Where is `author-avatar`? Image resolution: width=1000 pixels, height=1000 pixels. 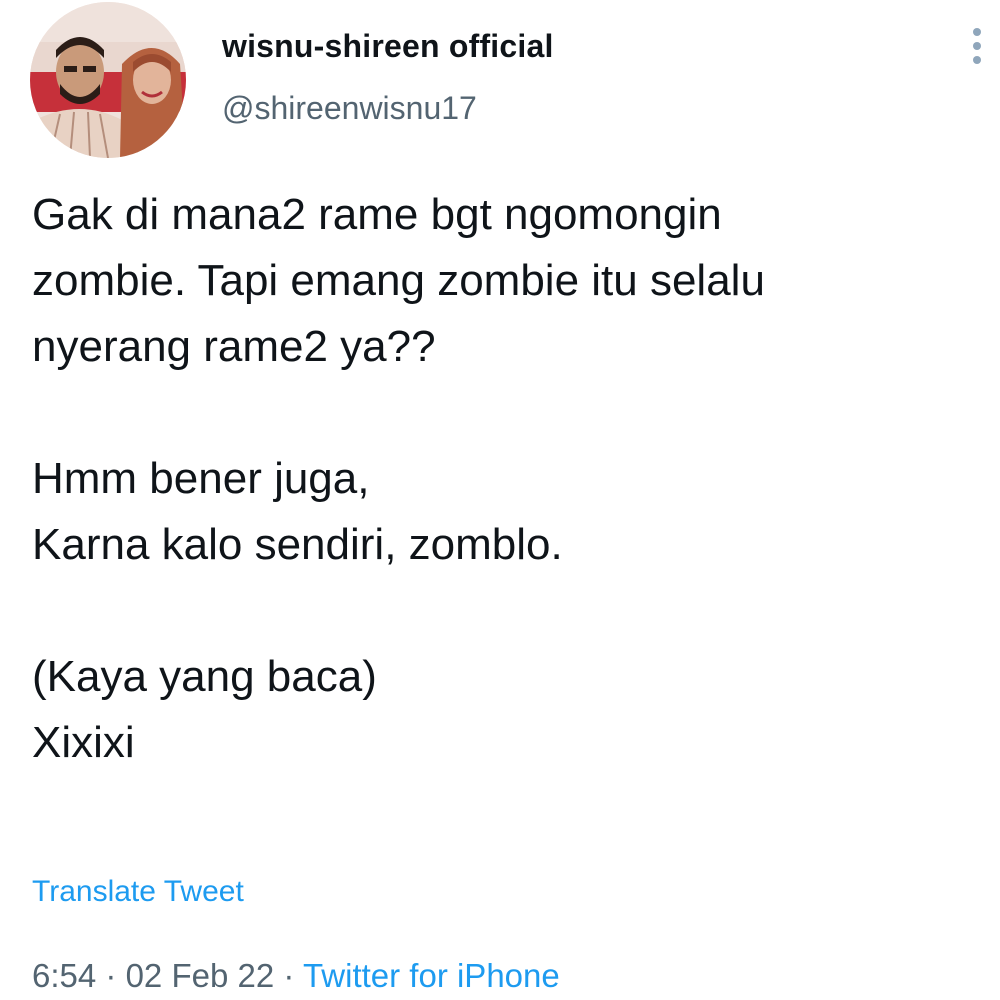
author-avatar is located at coordinates (108, 80).